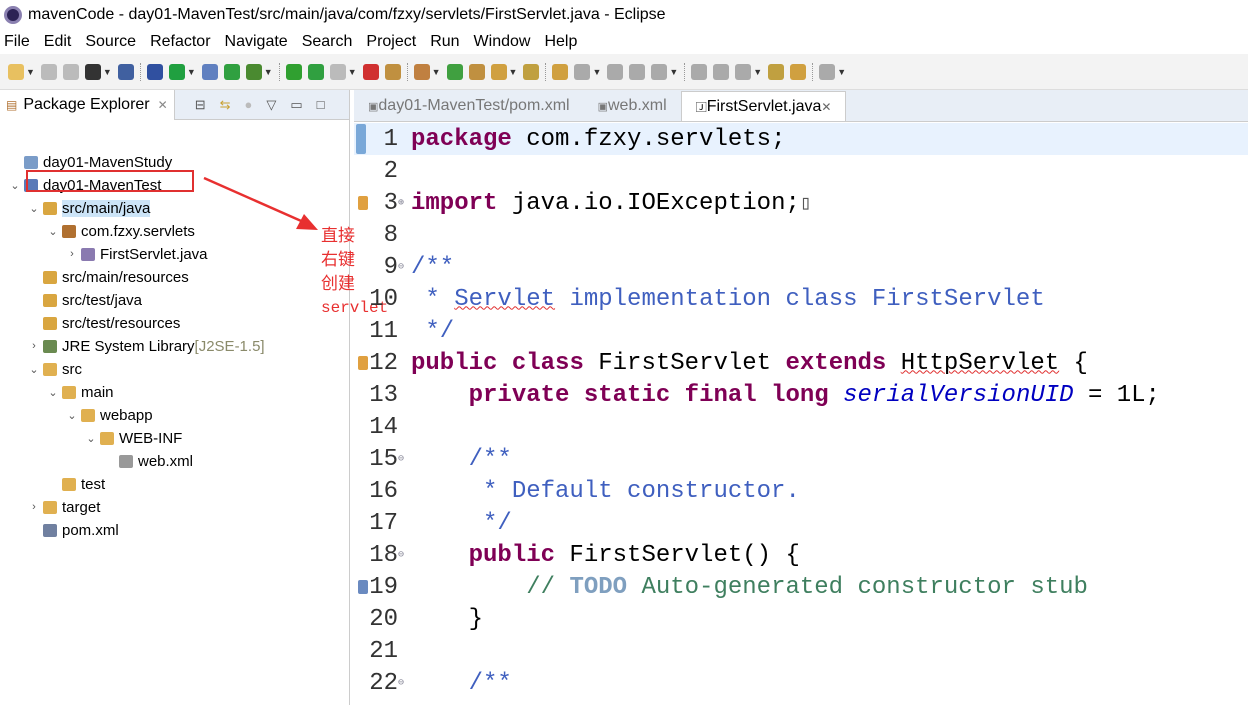 The width and height of the screenshot is (1248, 705). Describe the element at coordinates (363, 587) in the screenshot. I see `task-marker-icon` at that location.